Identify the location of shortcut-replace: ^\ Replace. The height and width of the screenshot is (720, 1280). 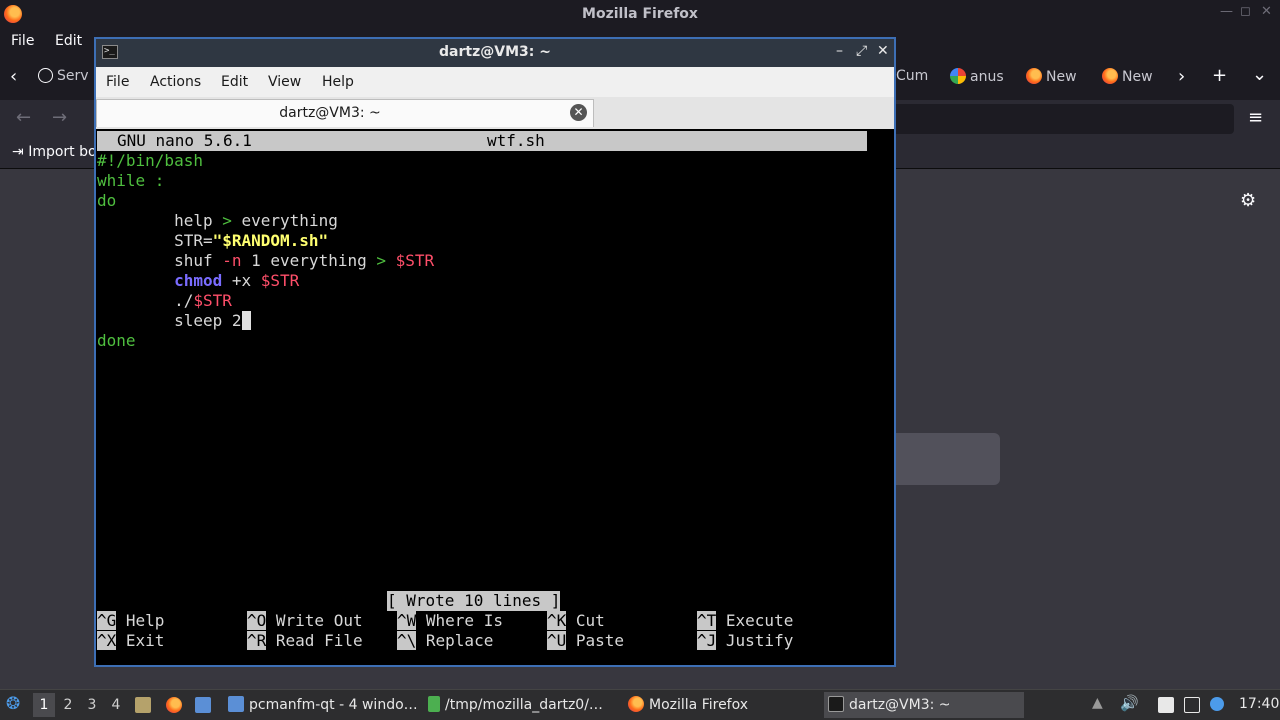
(445, 640).